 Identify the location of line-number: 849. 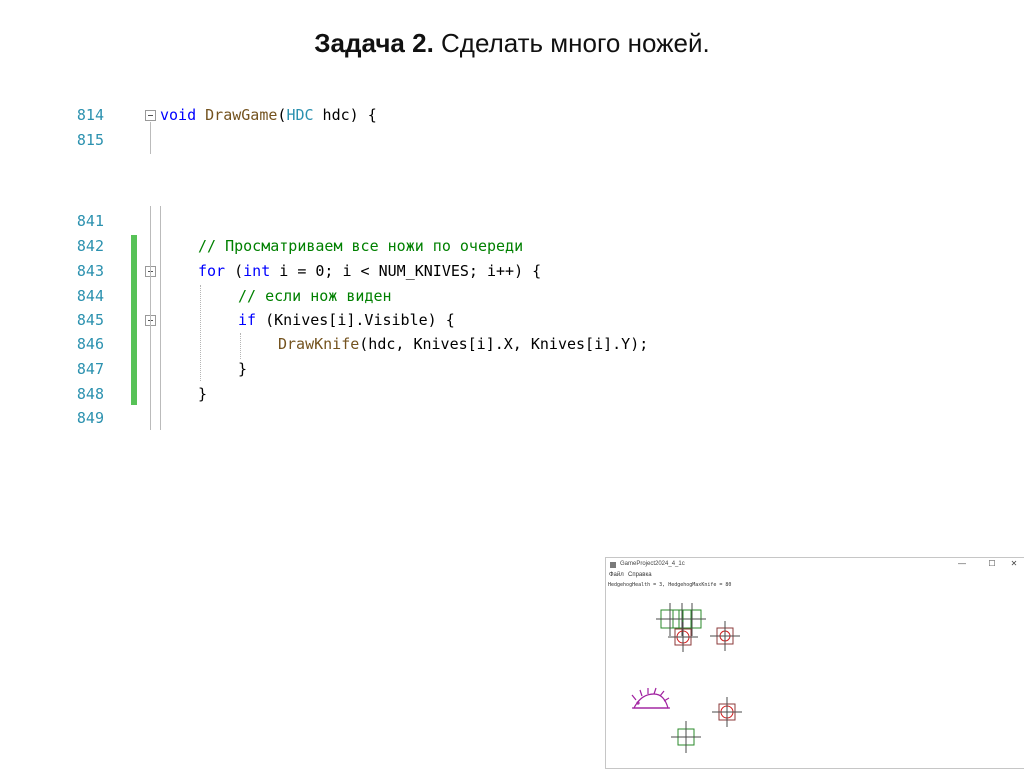
(90, 418).